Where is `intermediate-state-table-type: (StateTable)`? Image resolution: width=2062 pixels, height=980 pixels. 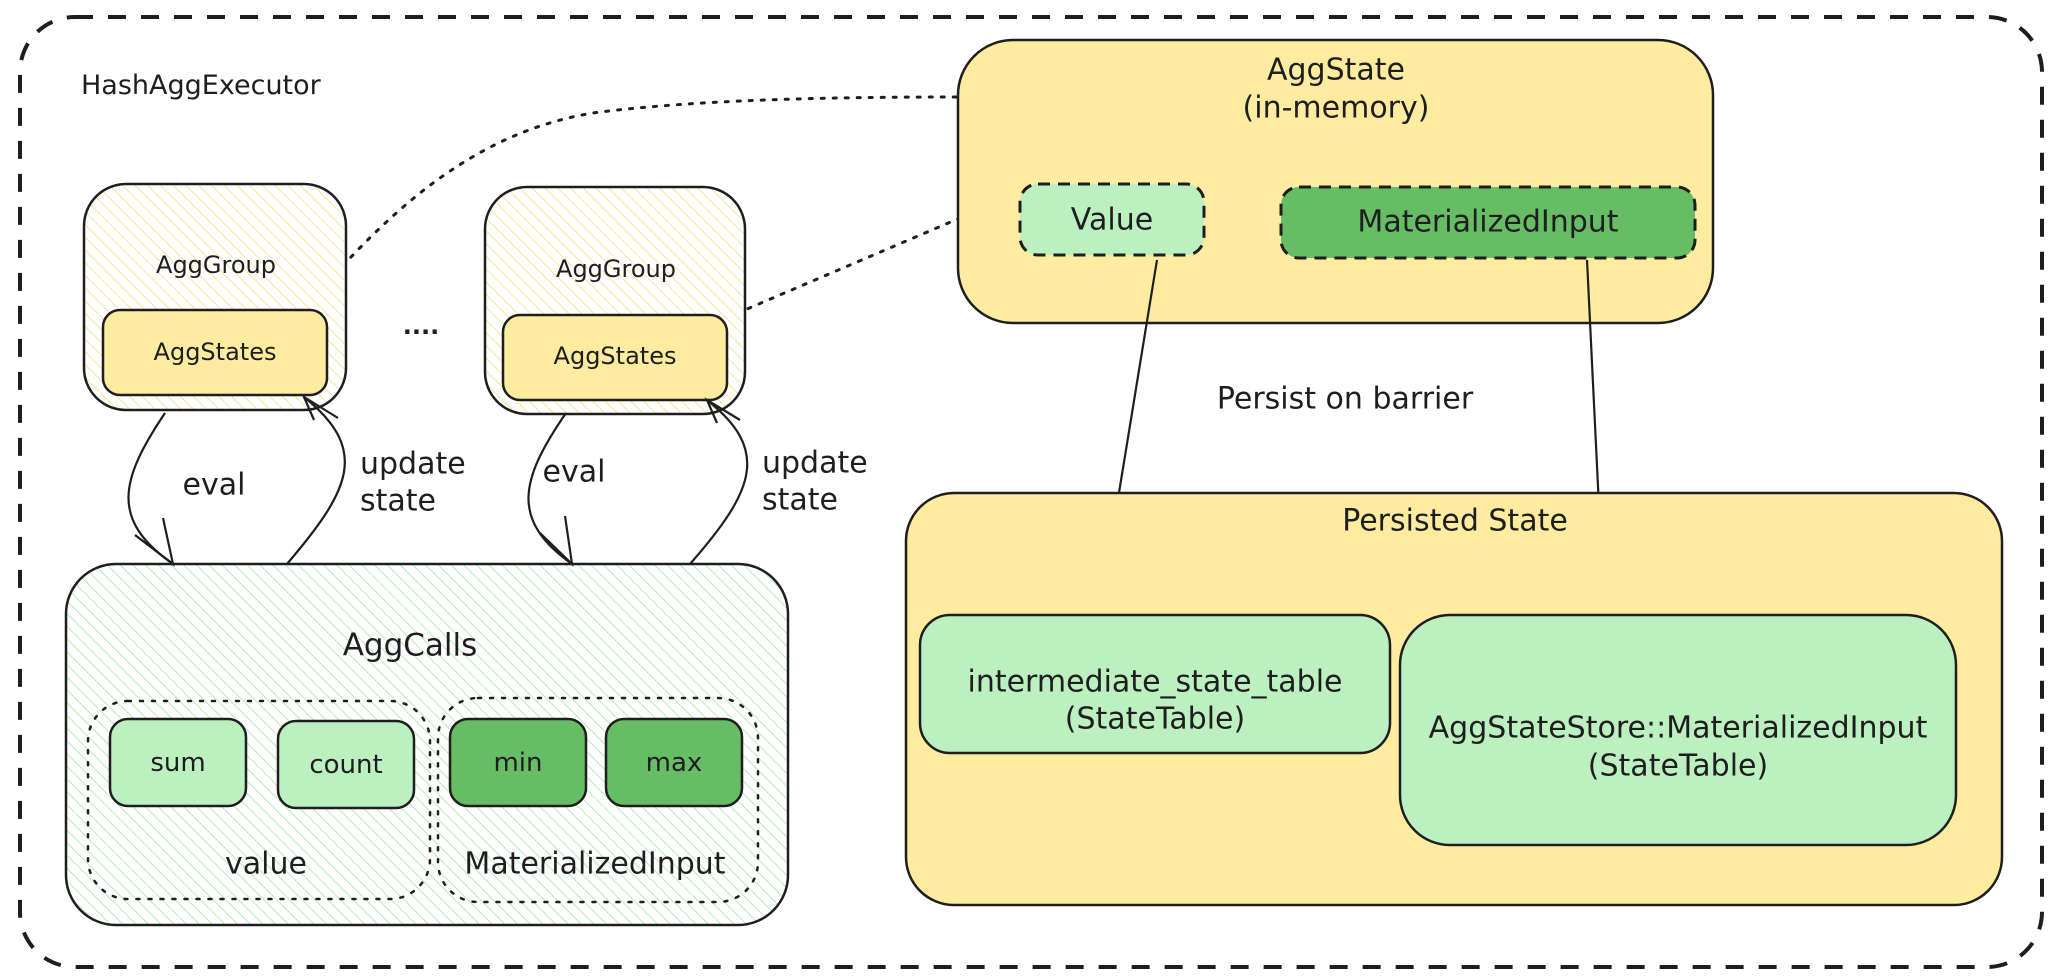 intermediate-state-table-type: (StateTable) is located at coordinates (1155, 719).